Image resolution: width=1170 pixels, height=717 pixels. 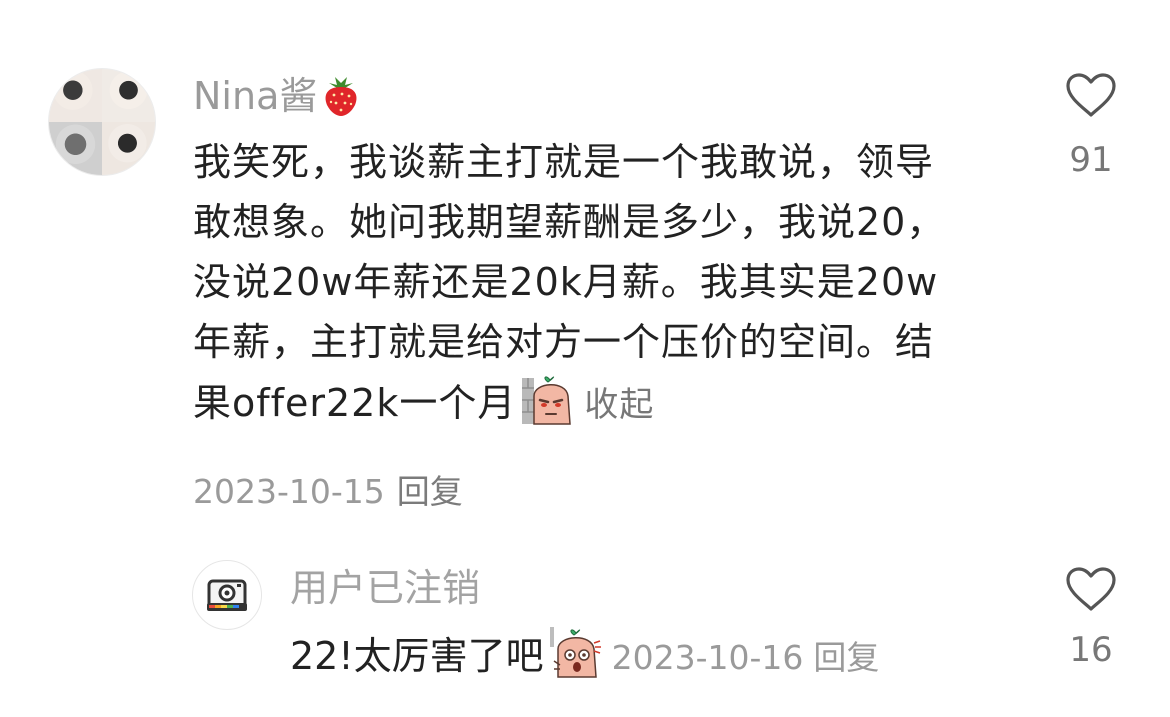 I want to click on like-button: 16, so click(x=1091, y=619).